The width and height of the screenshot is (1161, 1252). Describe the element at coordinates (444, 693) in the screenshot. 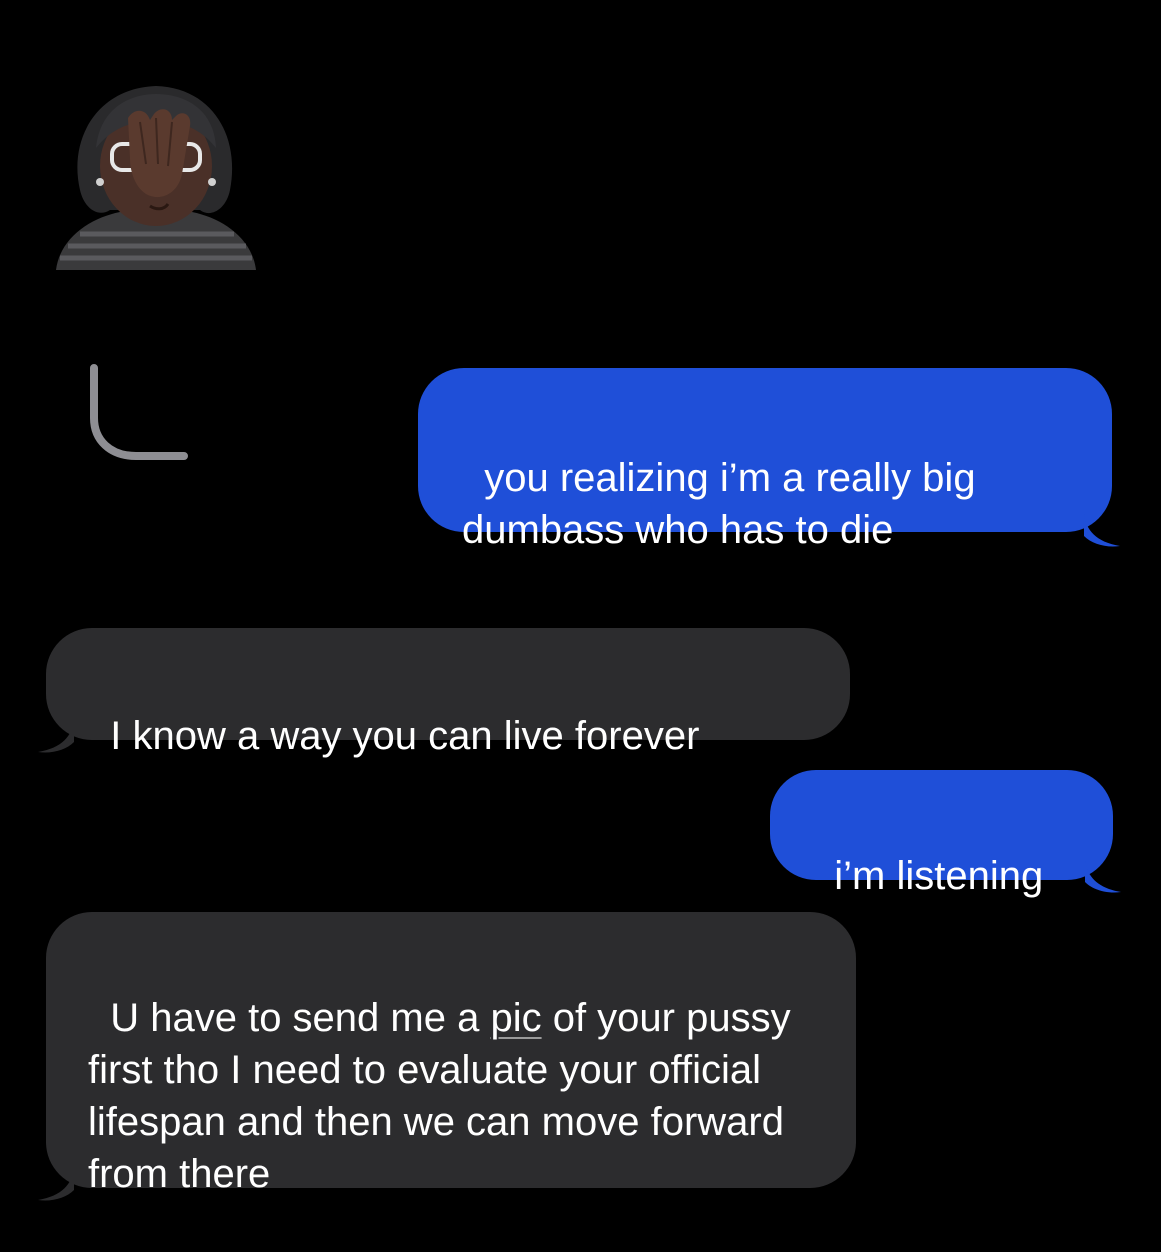

I see `received-message-bubble: I know a way you can live forever` at that location.